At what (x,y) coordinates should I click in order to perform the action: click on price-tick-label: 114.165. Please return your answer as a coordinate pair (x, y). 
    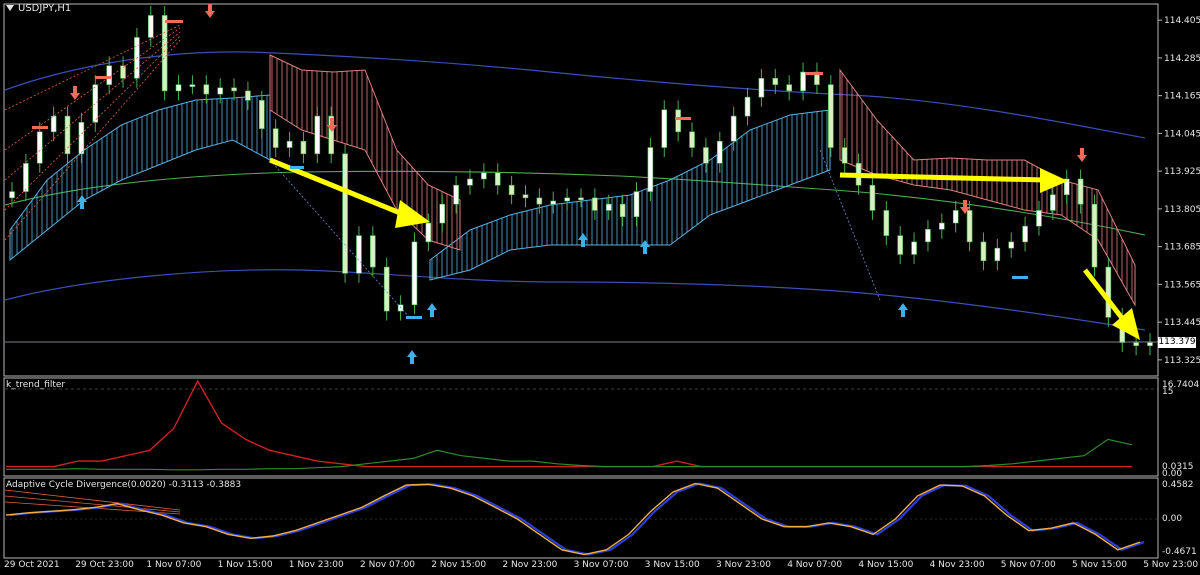
    Looking at the image, I should click on (1182, 97).